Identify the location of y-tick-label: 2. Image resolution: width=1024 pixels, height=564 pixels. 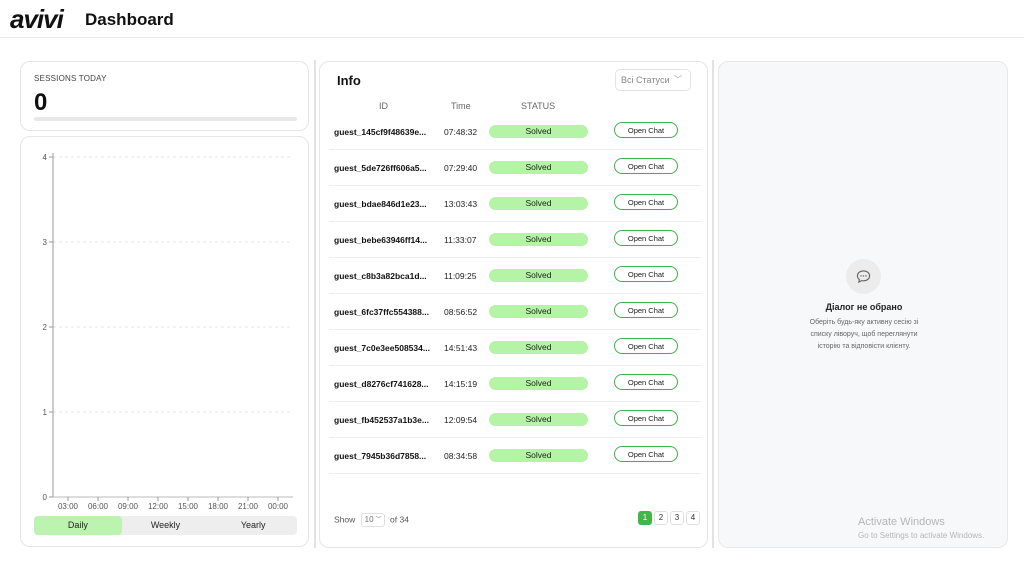
(45, 327).